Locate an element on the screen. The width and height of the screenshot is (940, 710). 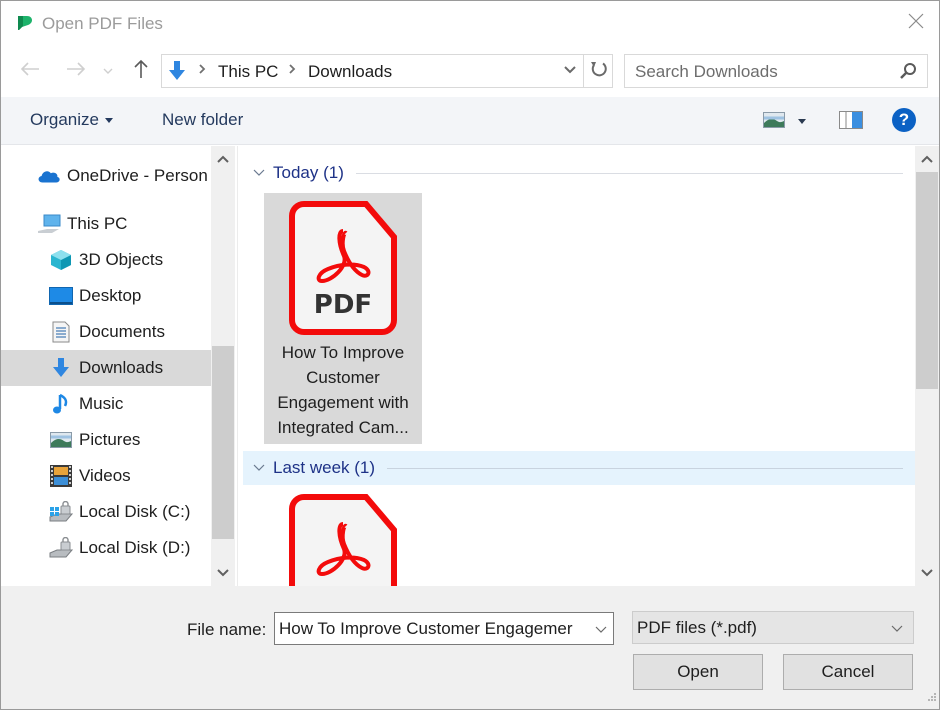
refresh-button is located at coordinates (598, 71).